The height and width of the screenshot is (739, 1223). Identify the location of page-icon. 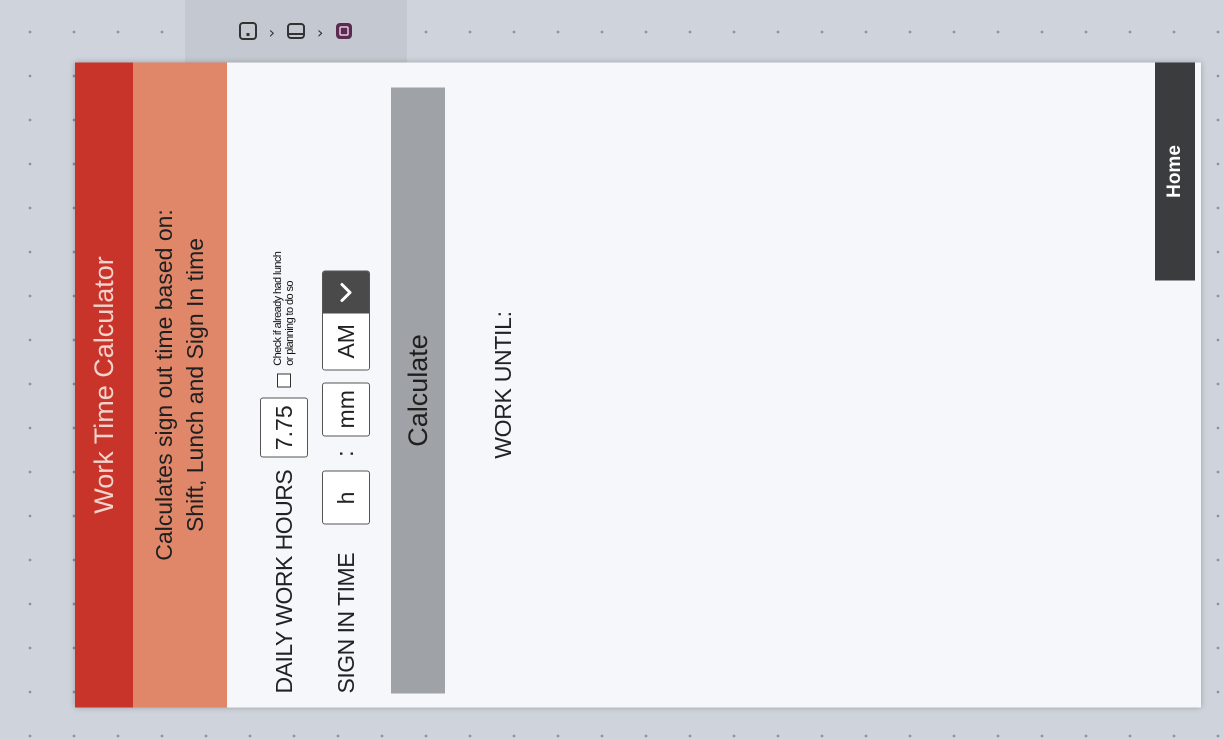
(248, 33).